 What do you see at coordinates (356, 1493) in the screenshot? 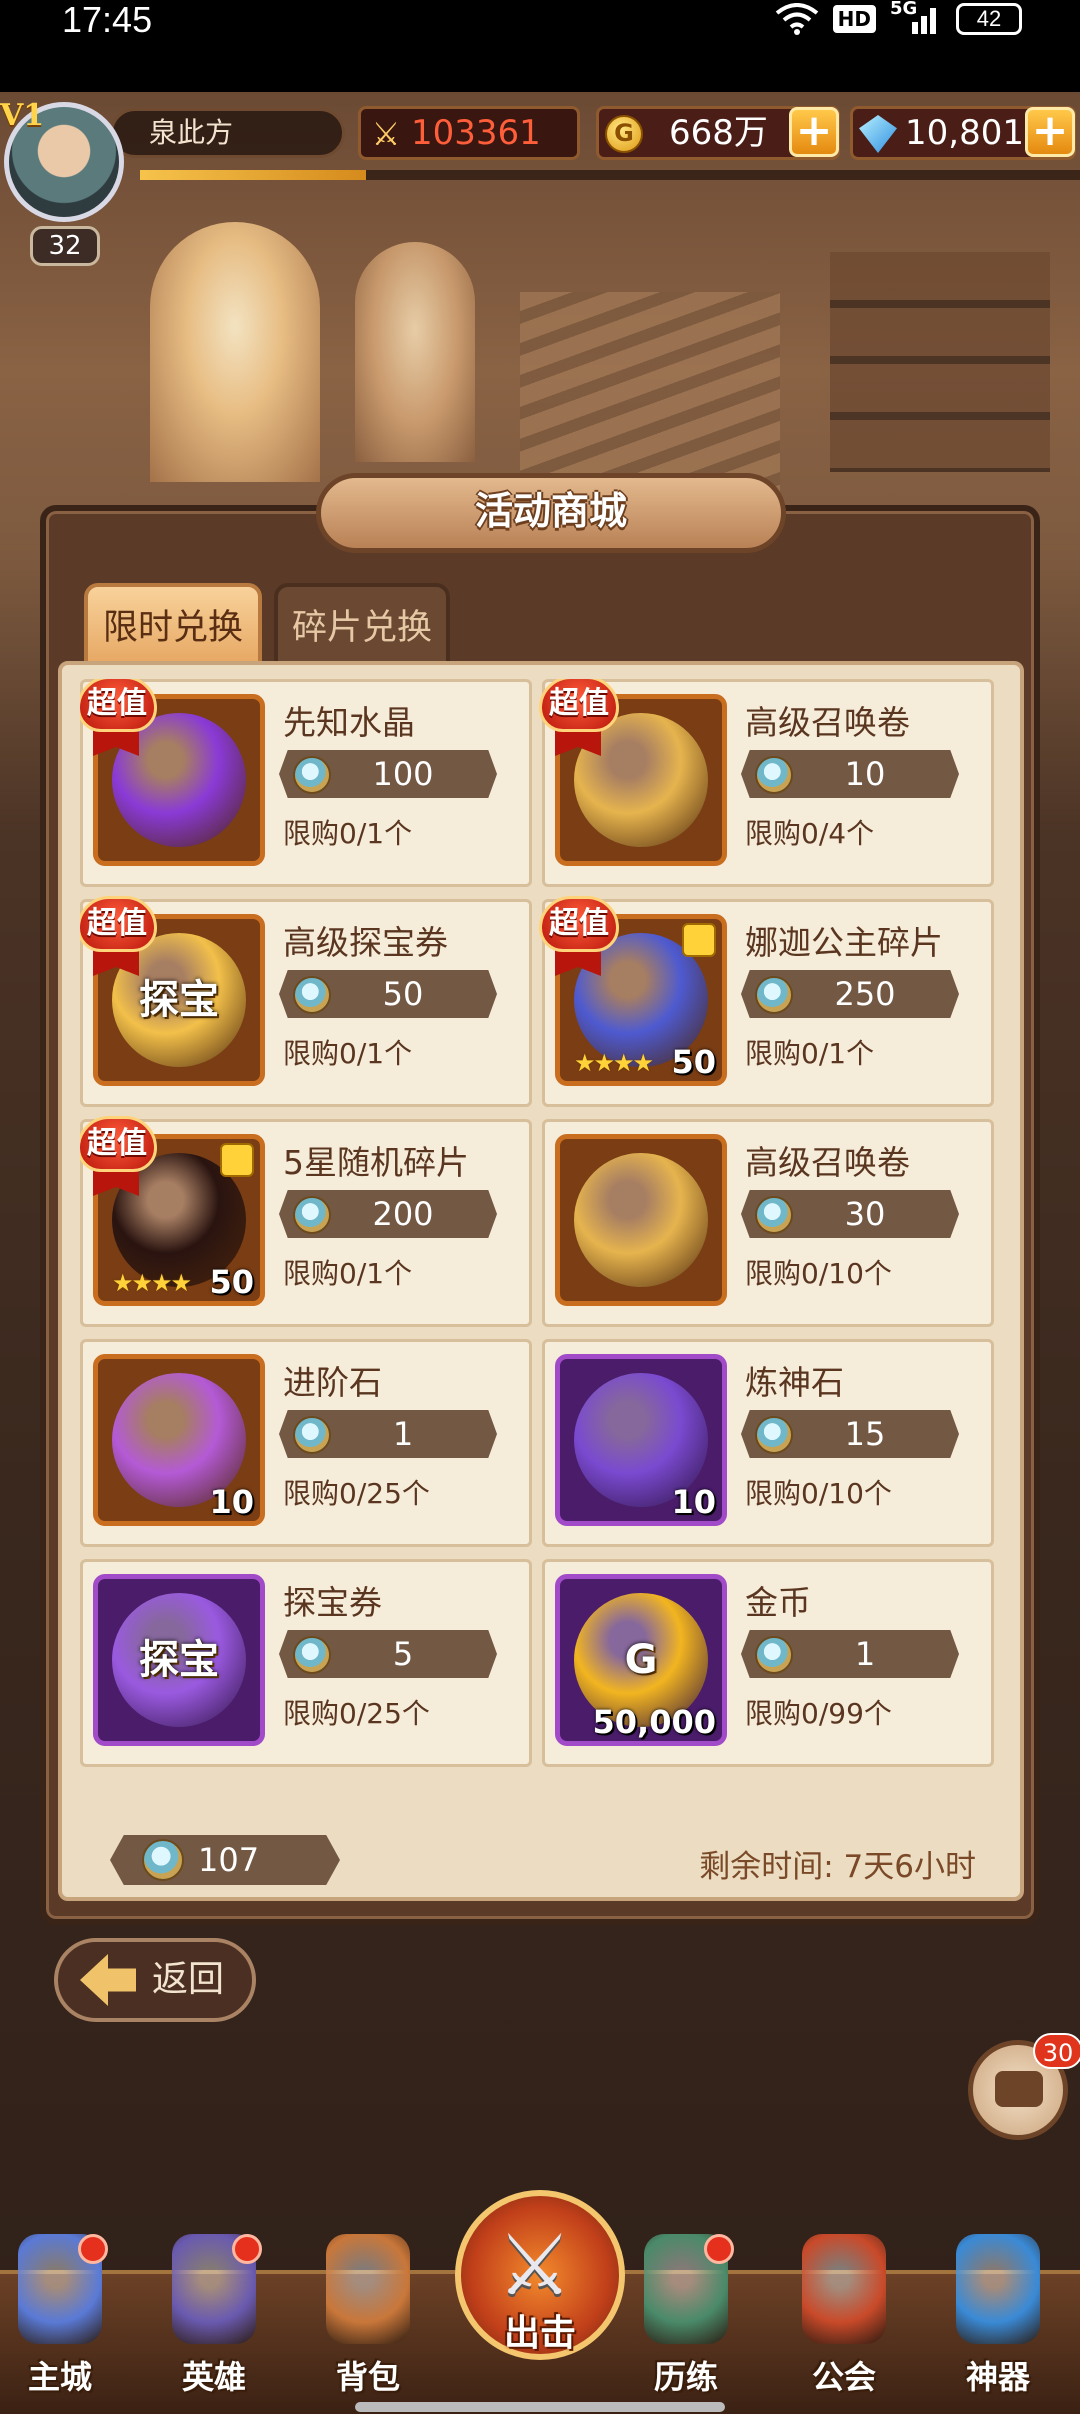
I see `purchase-limit: 限购0/25个` at bounding box center [356, 1493].